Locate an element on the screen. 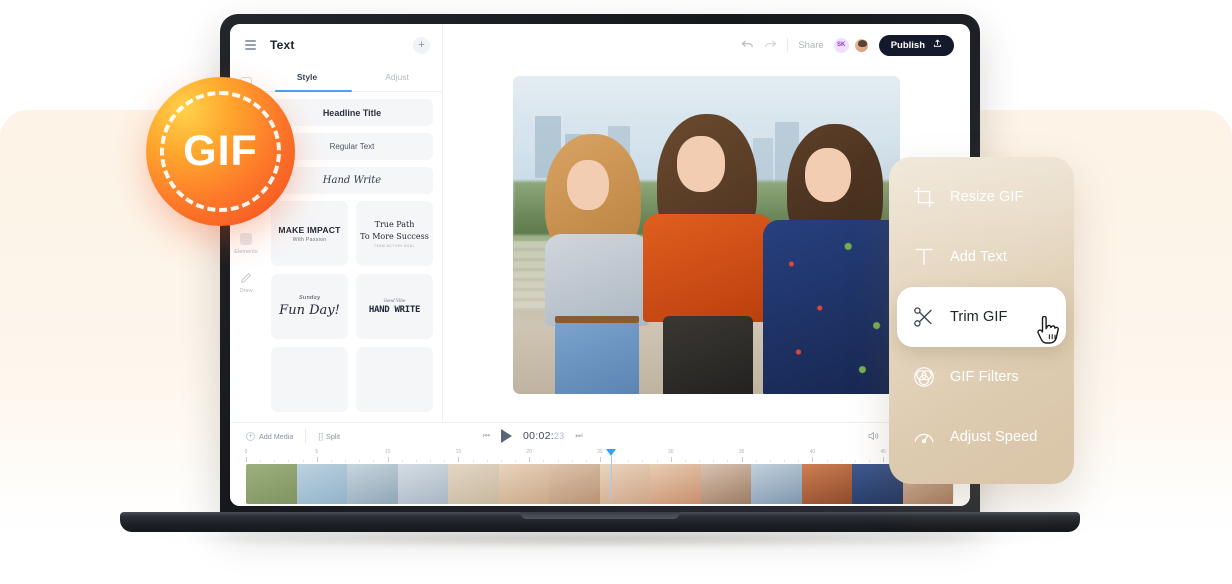  laptop-base is located at coordinates (600, 522).